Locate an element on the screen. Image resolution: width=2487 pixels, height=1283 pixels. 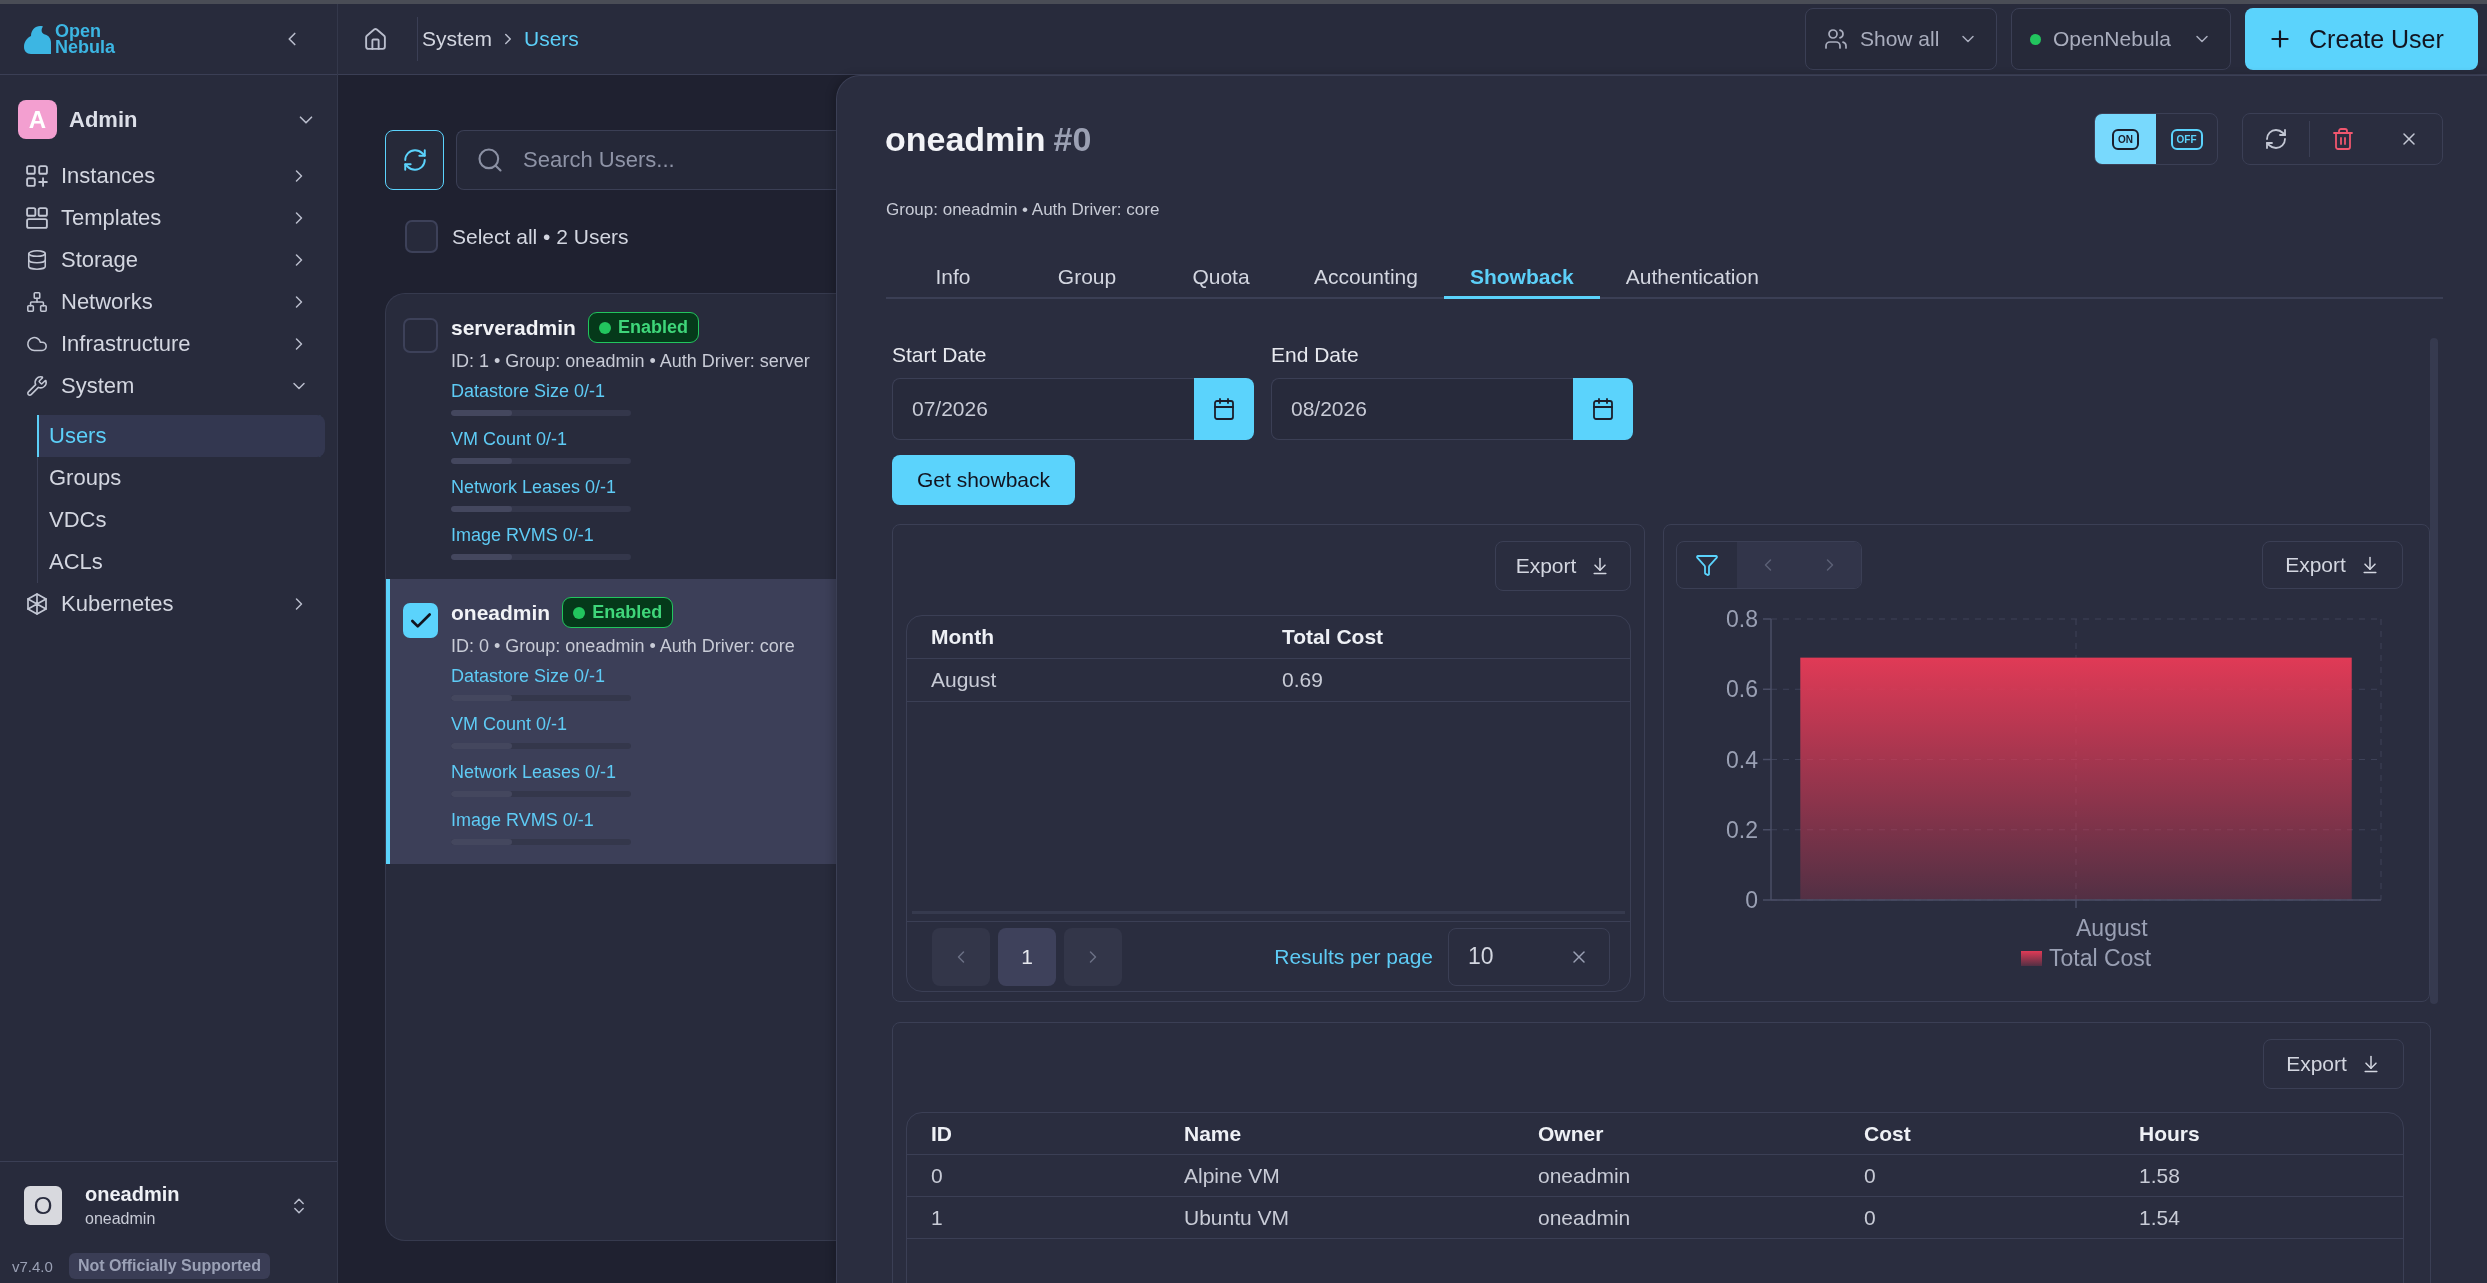
date-label: Start Date is located at coordinates (940, 355).